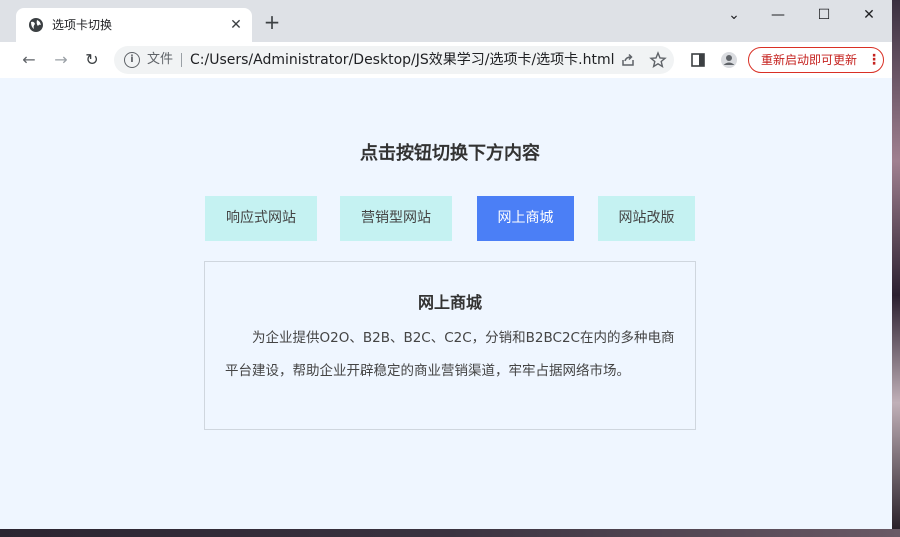  What do you see at coordinates (160, 59) in the screenshot?
I see `scheme-label: 文件` at bounding box center [160, 59].